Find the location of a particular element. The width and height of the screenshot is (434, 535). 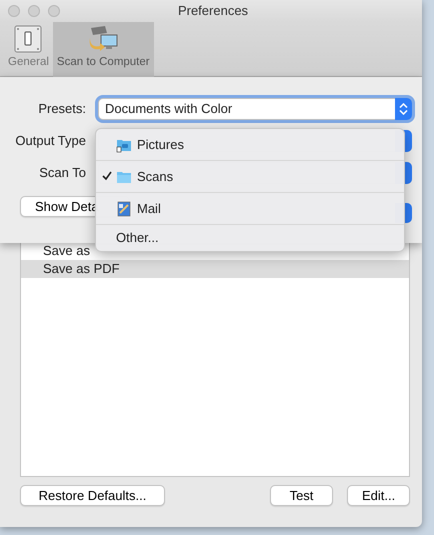

menu-item: Scans is located at coordinates (250, 177).